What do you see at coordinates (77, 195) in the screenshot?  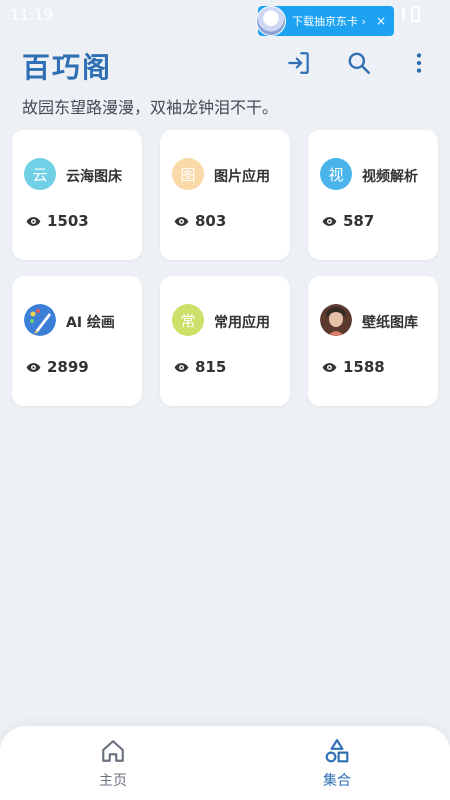 I see `card-cloud-image-host: 云 云海图床 1503` at bounding box center [77, 195].